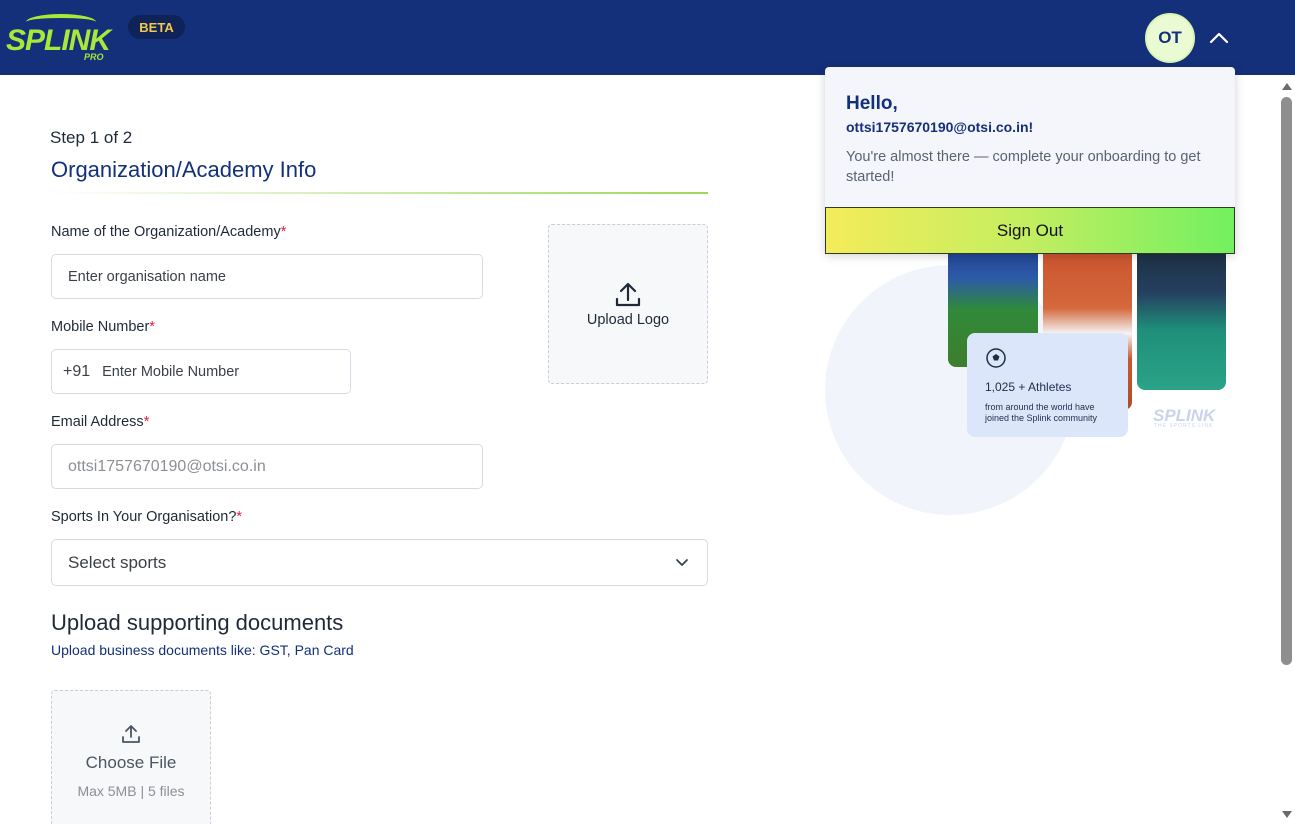  Describe the element at coordinates (91, 137) in the screenshot. I see `step-indicator: Step 1 of 2` at that location.